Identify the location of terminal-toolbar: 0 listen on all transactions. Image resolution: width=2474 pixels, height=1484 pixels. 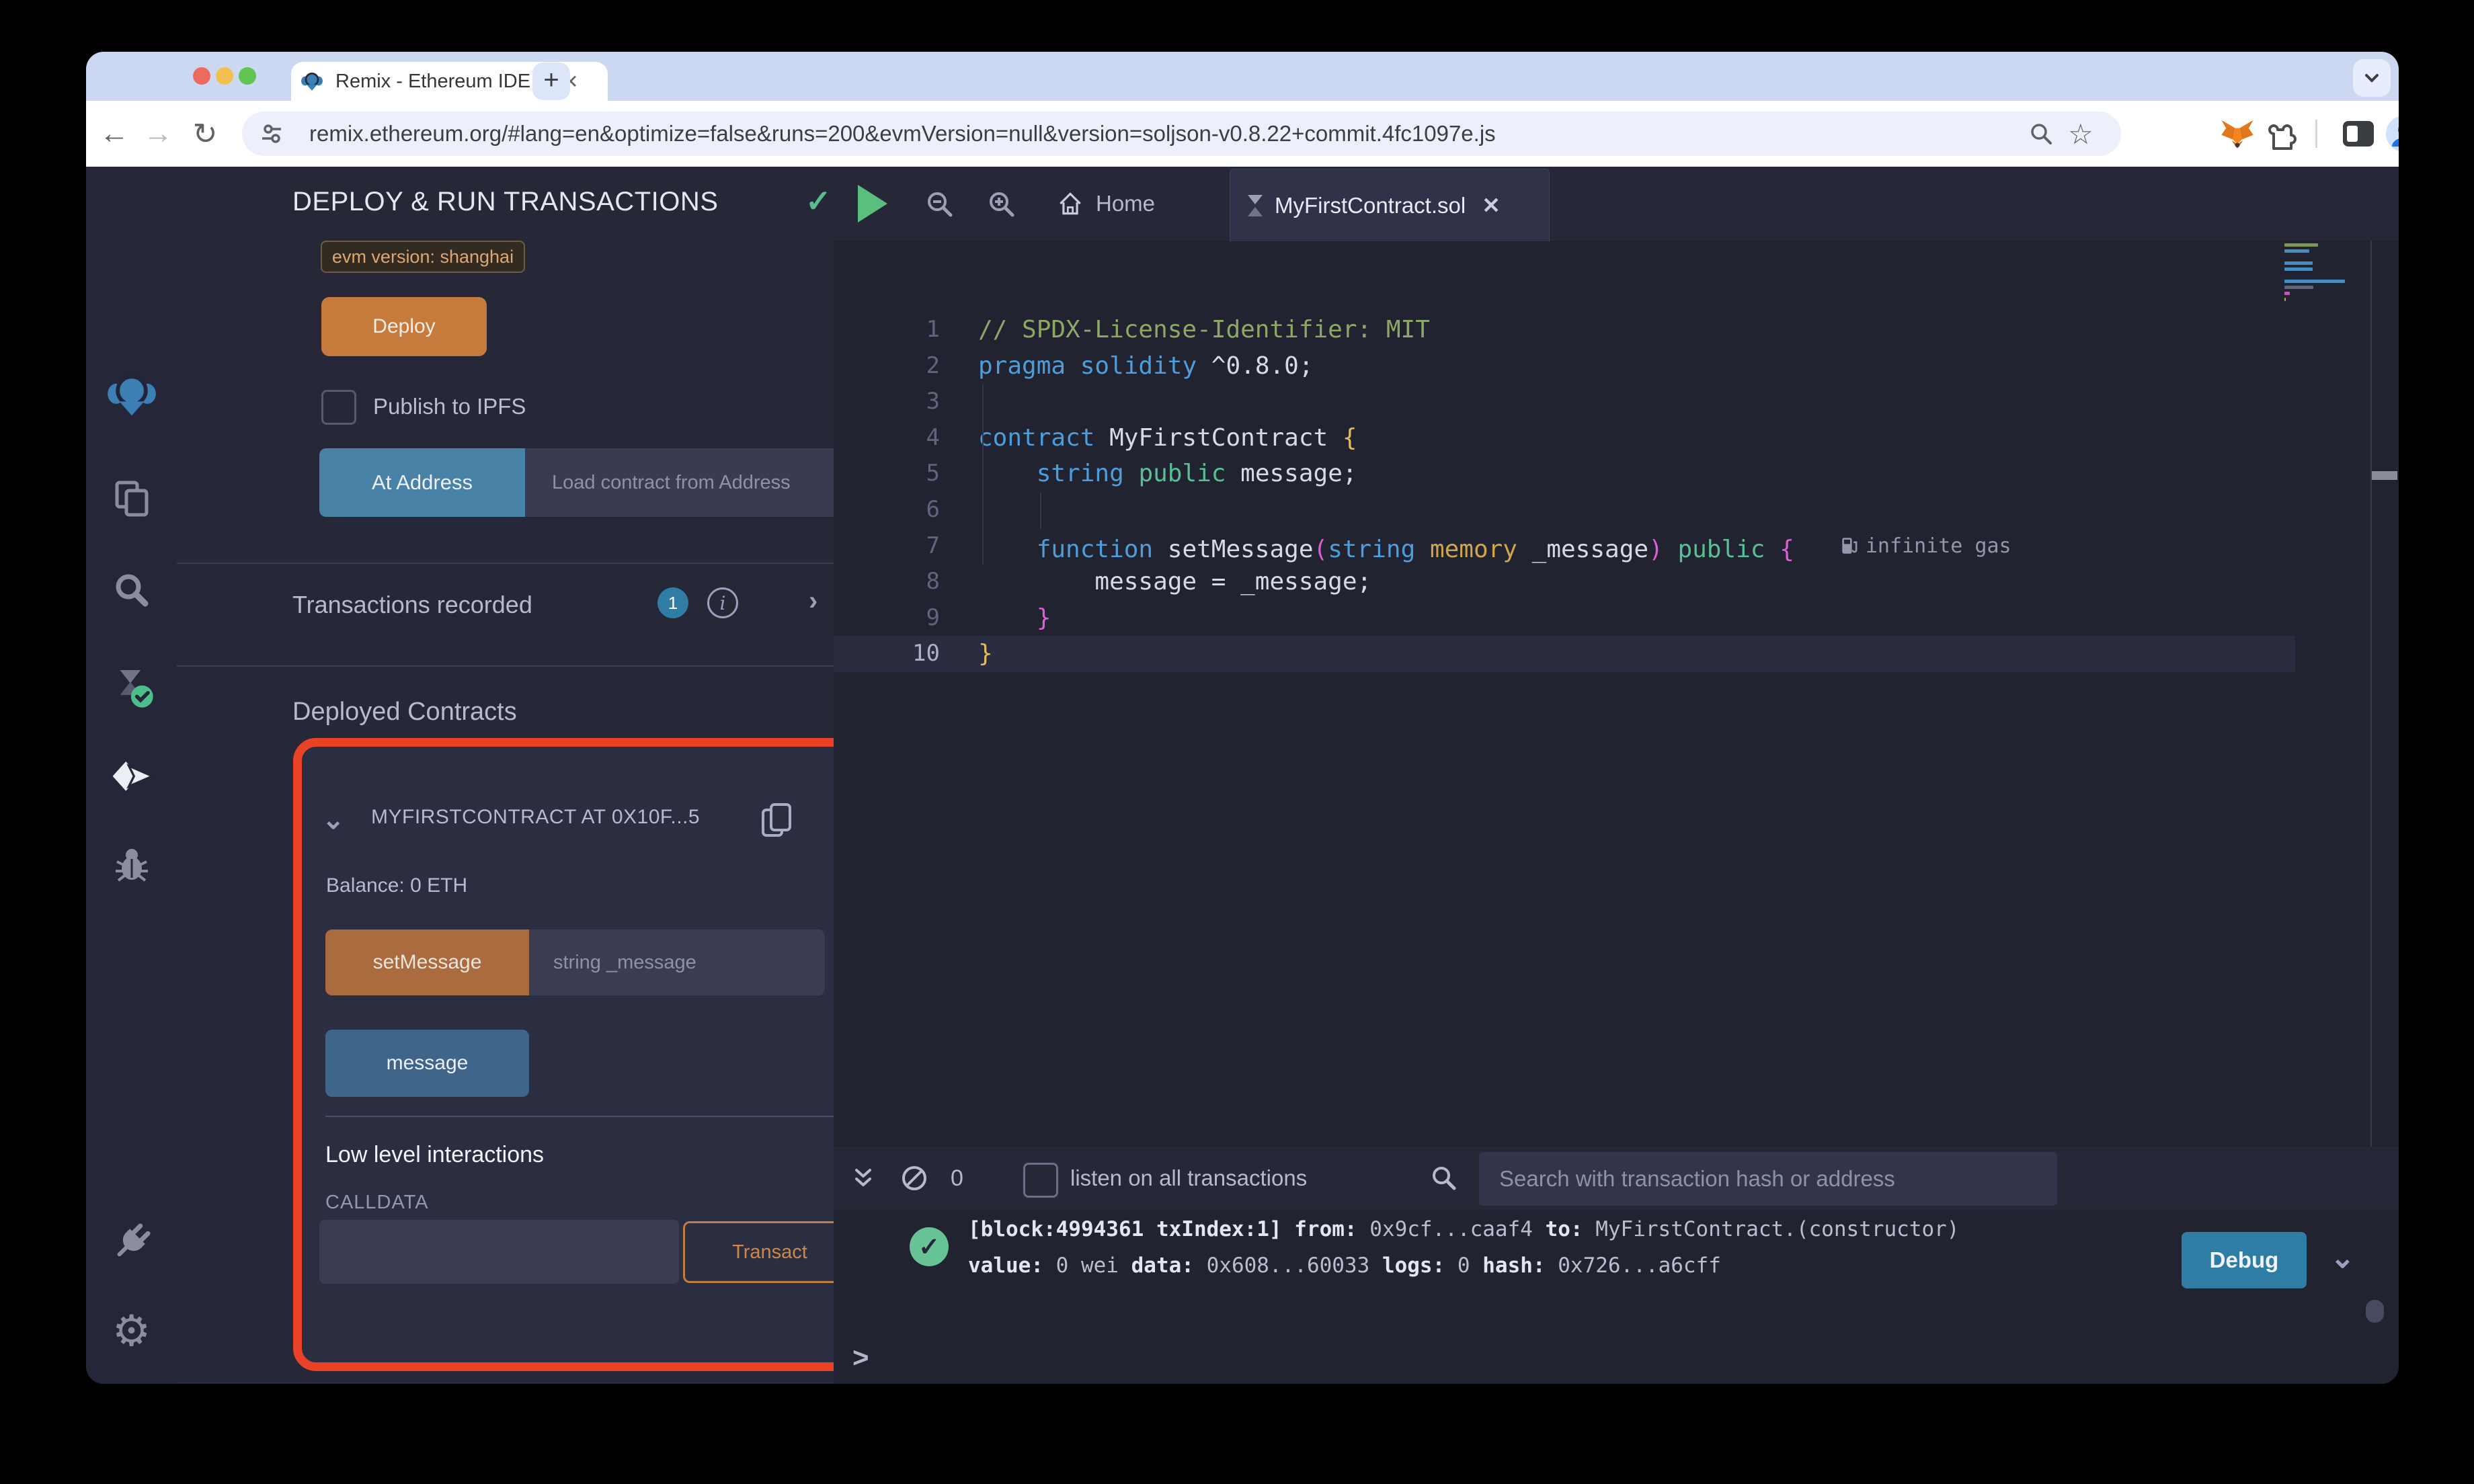
(1616, 1178).